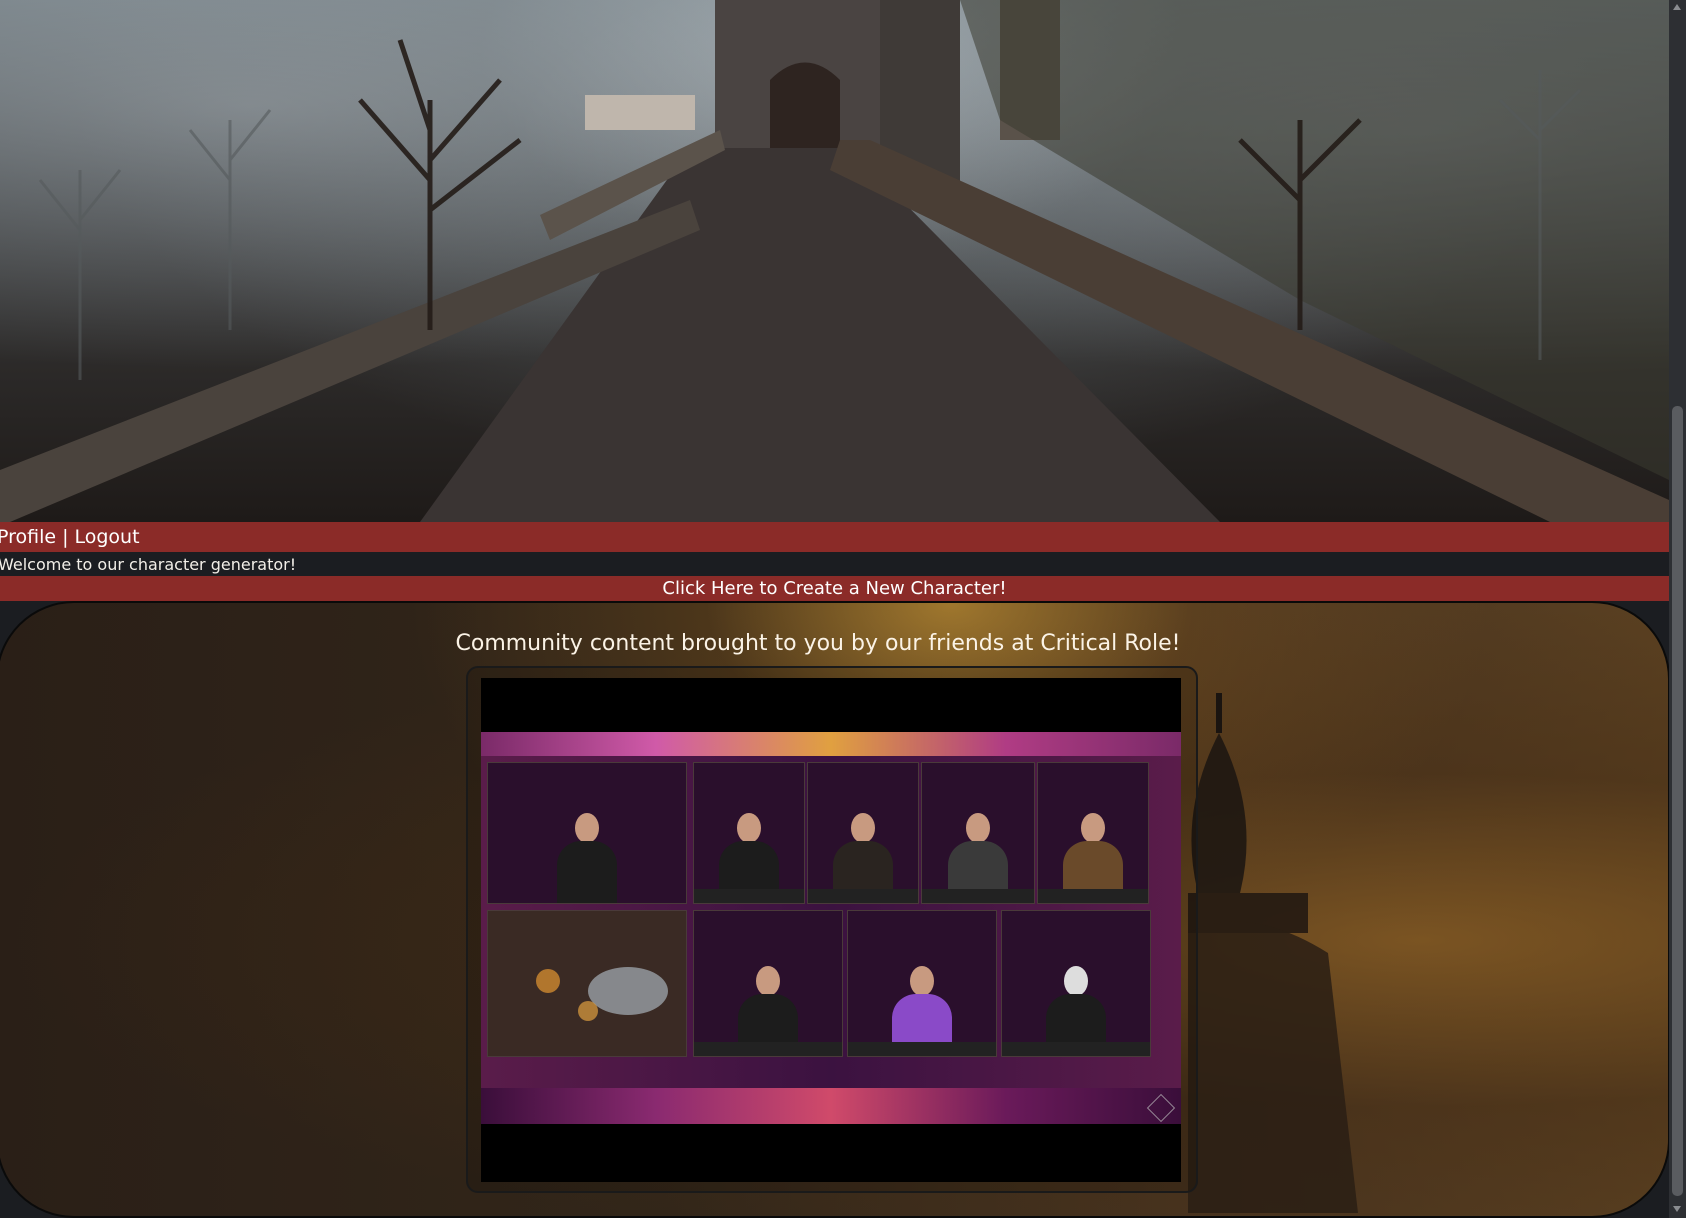 This screenshot has width=1686, height=1218. I want to click on create-character-label: Click Here to Create a New Character!, so click(834, 588).